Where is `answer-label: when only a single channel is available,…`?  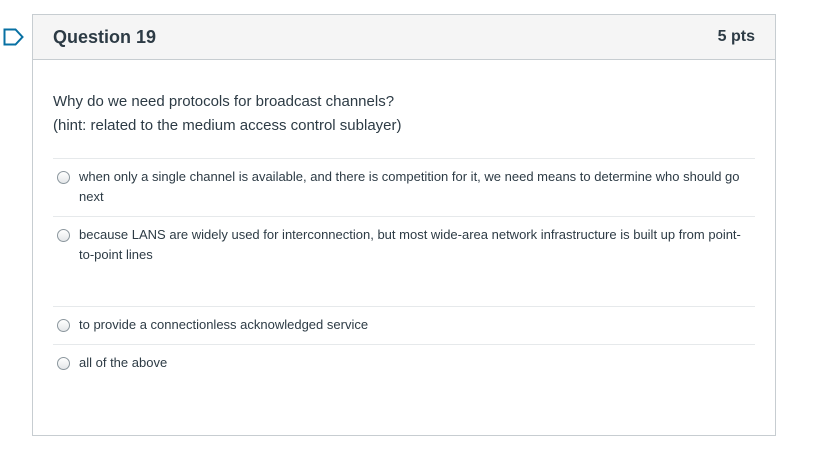 answer-label: when only a single channel is available,… is located at coordinates (415, 187).